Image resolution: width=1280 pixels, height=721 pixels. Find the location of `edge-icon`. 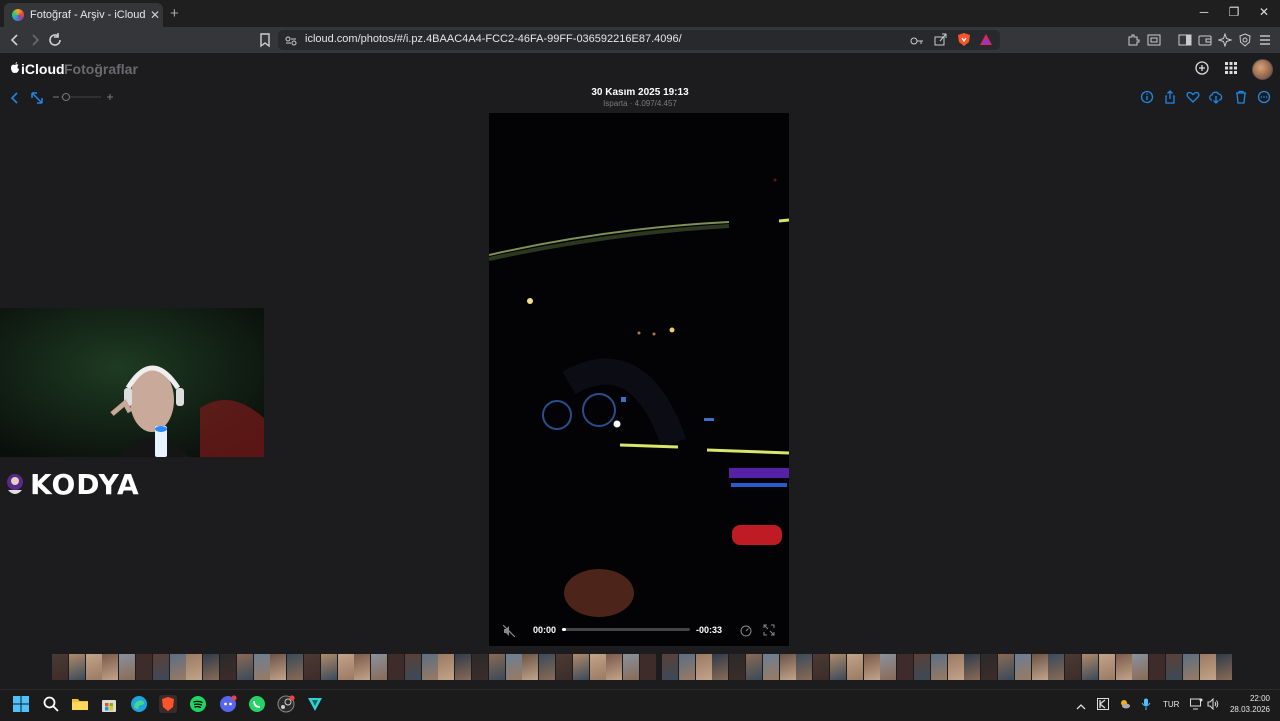

edge-icon is located at coordinates (140, 705).